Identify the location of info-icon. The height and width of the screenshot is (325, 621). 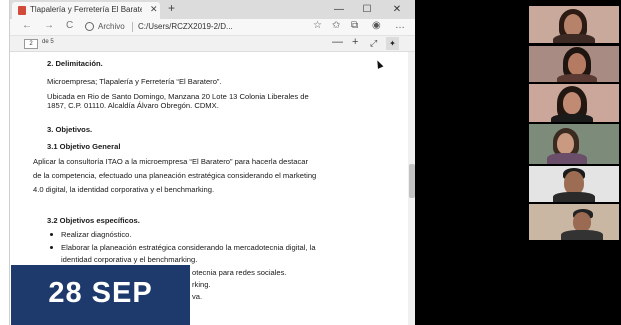
(89, 26).